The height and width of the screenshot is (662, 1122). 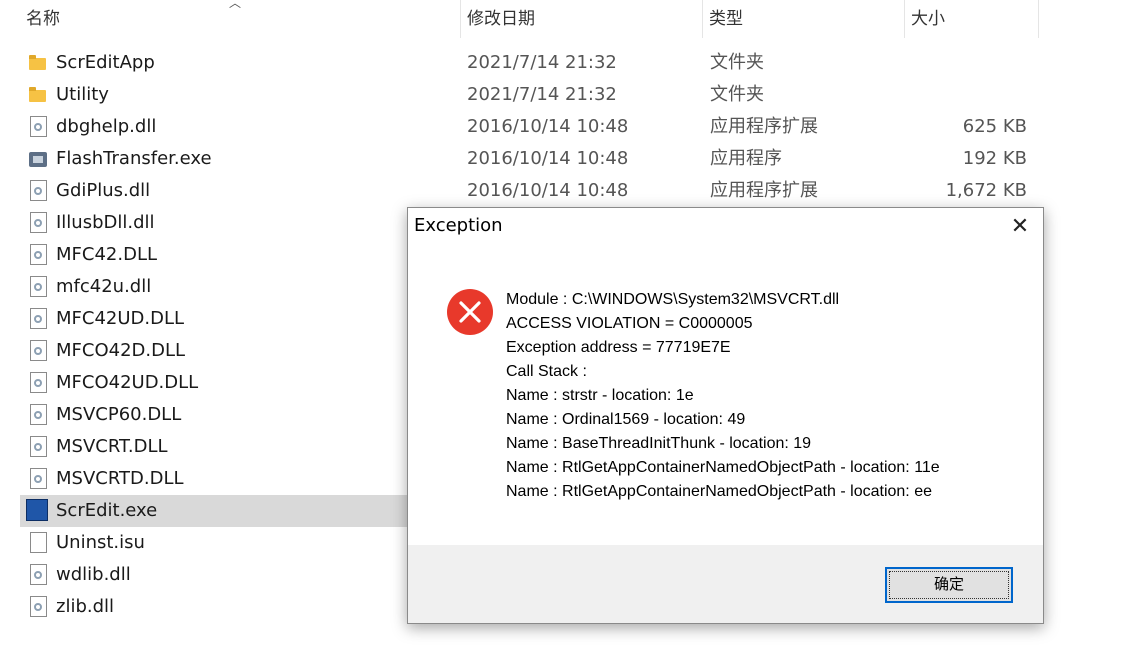 What do you see at coordinates (106, 254) in the screenshot?
I see `file-name: MFC42.DLL` at bounding box center [106, 254].